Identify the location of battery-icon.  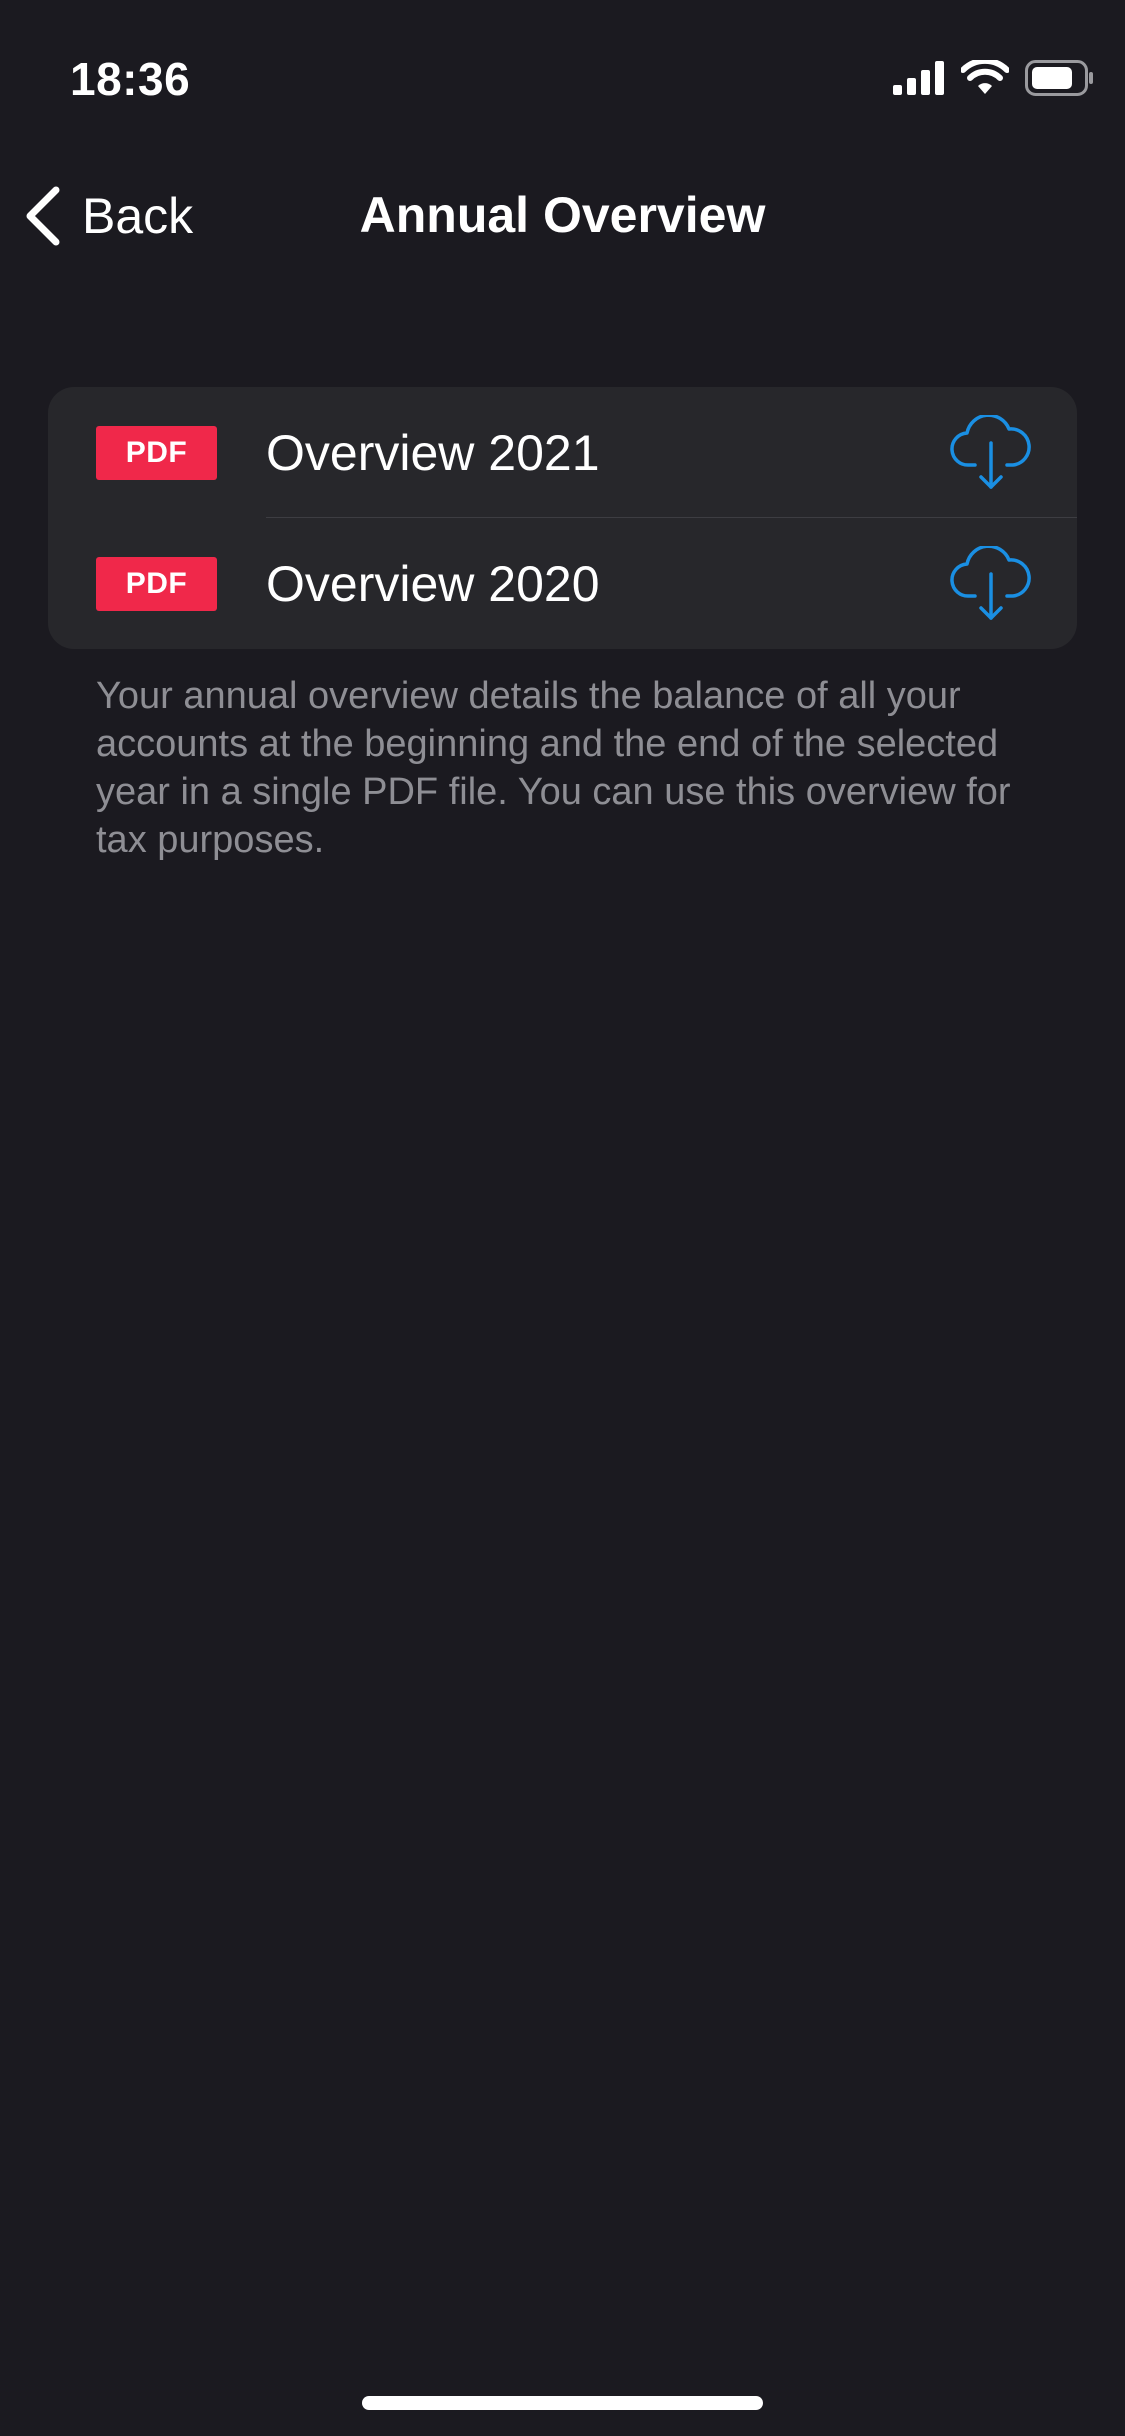
(1059, 78).